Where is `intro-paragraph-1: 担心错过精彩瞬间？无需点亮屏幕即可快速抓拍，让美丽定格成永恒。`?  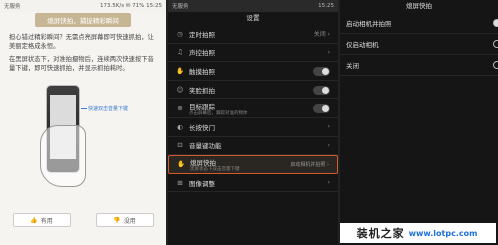
intro-paragraph-1: 担心错过精彩瞬间？无需点亮屏幕即可快速抓拍，让美丽定格成永恒。 is located at coordinates (81, 42).